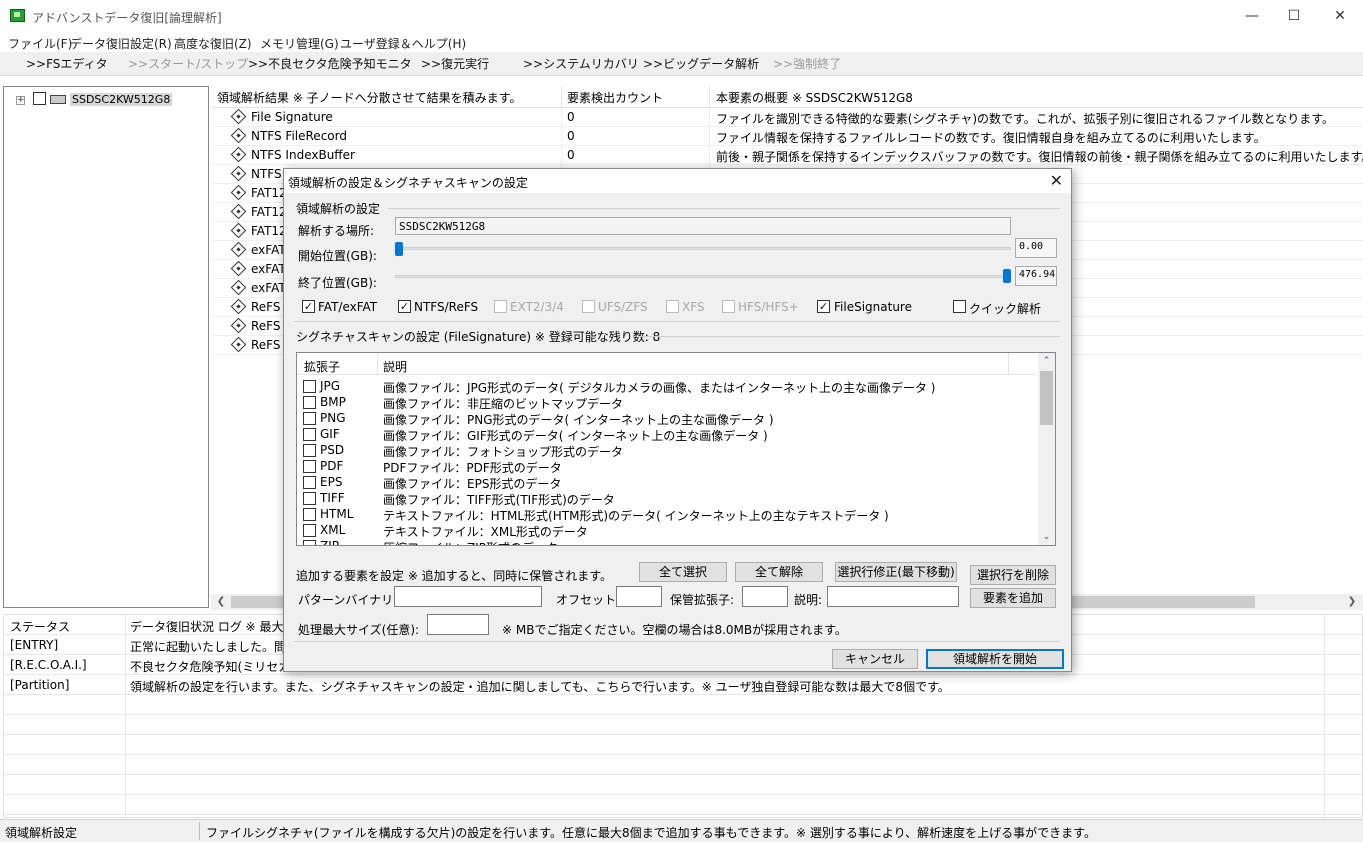 Image resolution: width=1363 pixels, height=842 pixels. I want to click on drive-label: SSDSC2KW512G8, so click(121, 99).